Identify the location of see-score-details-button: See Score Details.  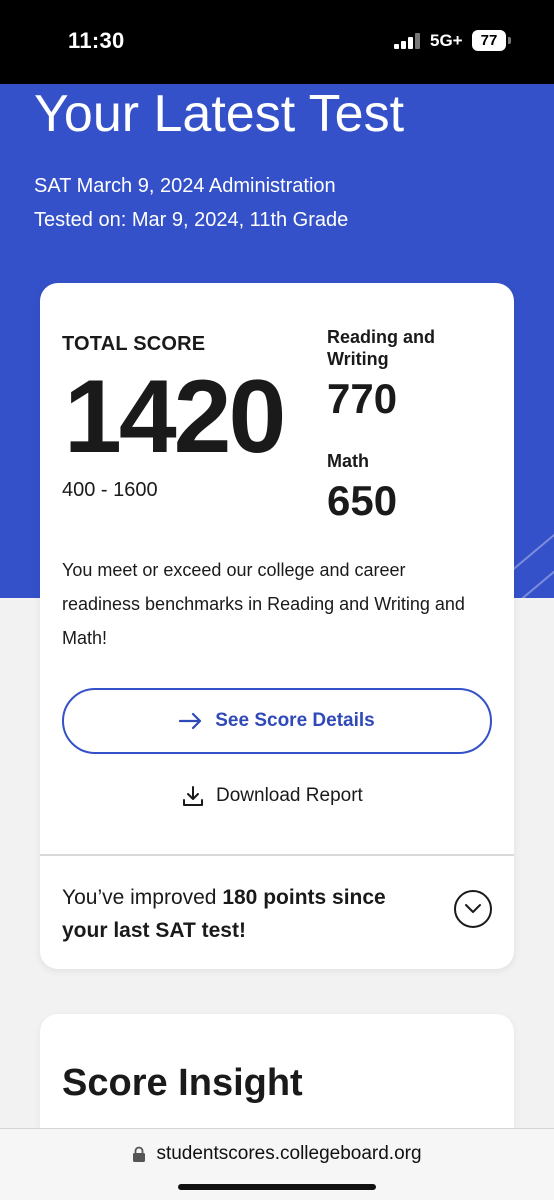
(277, 721).